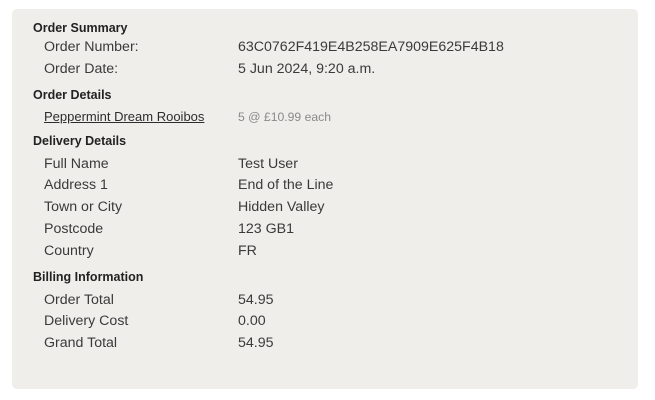 This screenshot has height=400, width=655. I want to click on order-date-row: Order Date: 5 Jun 2024, 9:20 a.m., so click(335, 70).